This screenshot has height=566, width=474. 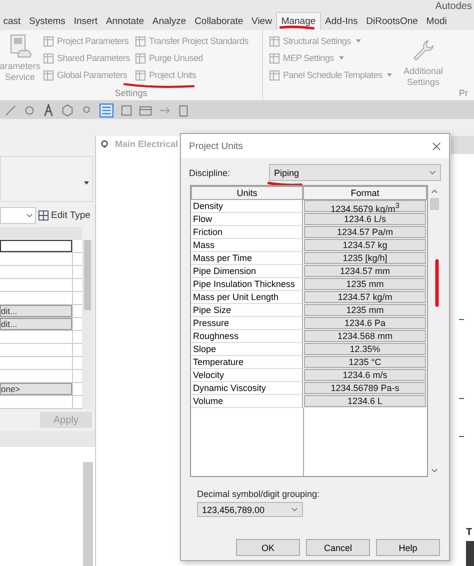 I want to click on unit-cell: Pipe Size, so click(x=247, y=310).